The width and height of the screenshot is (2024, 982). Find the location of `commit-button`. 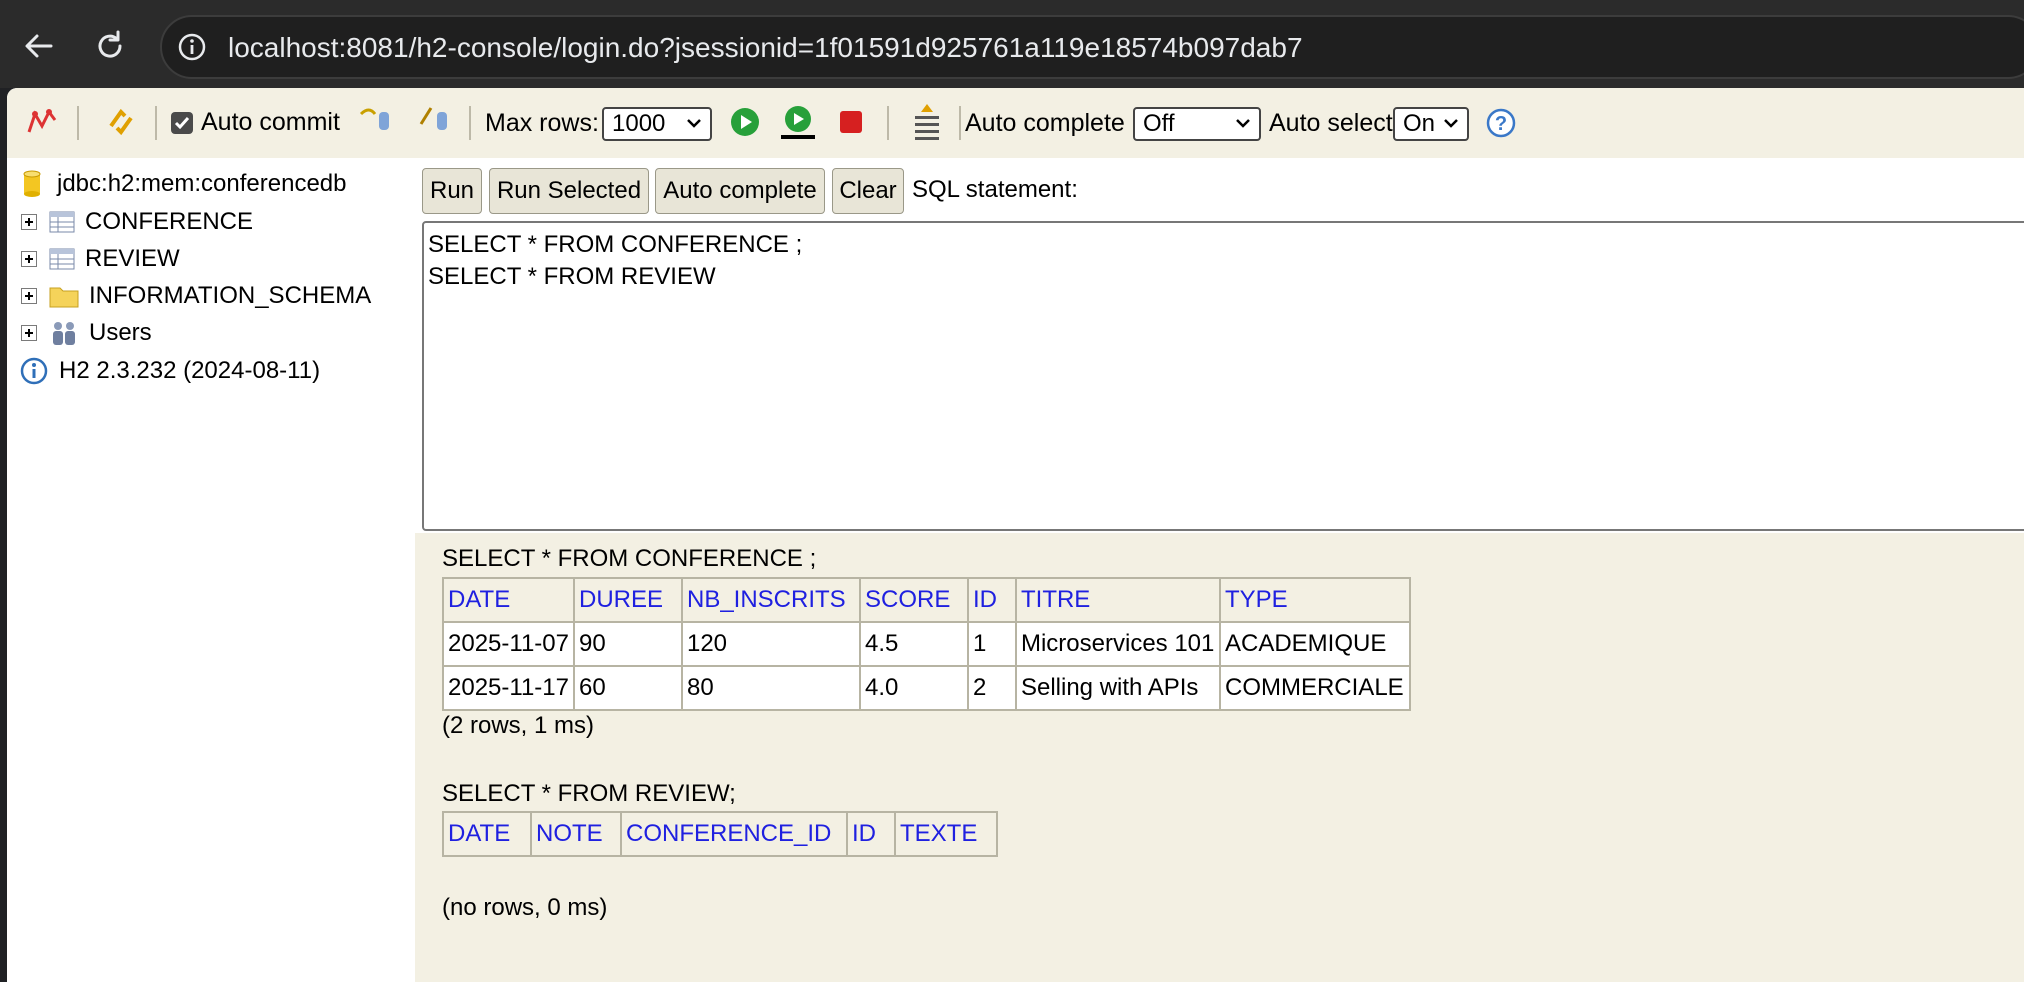

commit-button is located at coordinates (435, 119).